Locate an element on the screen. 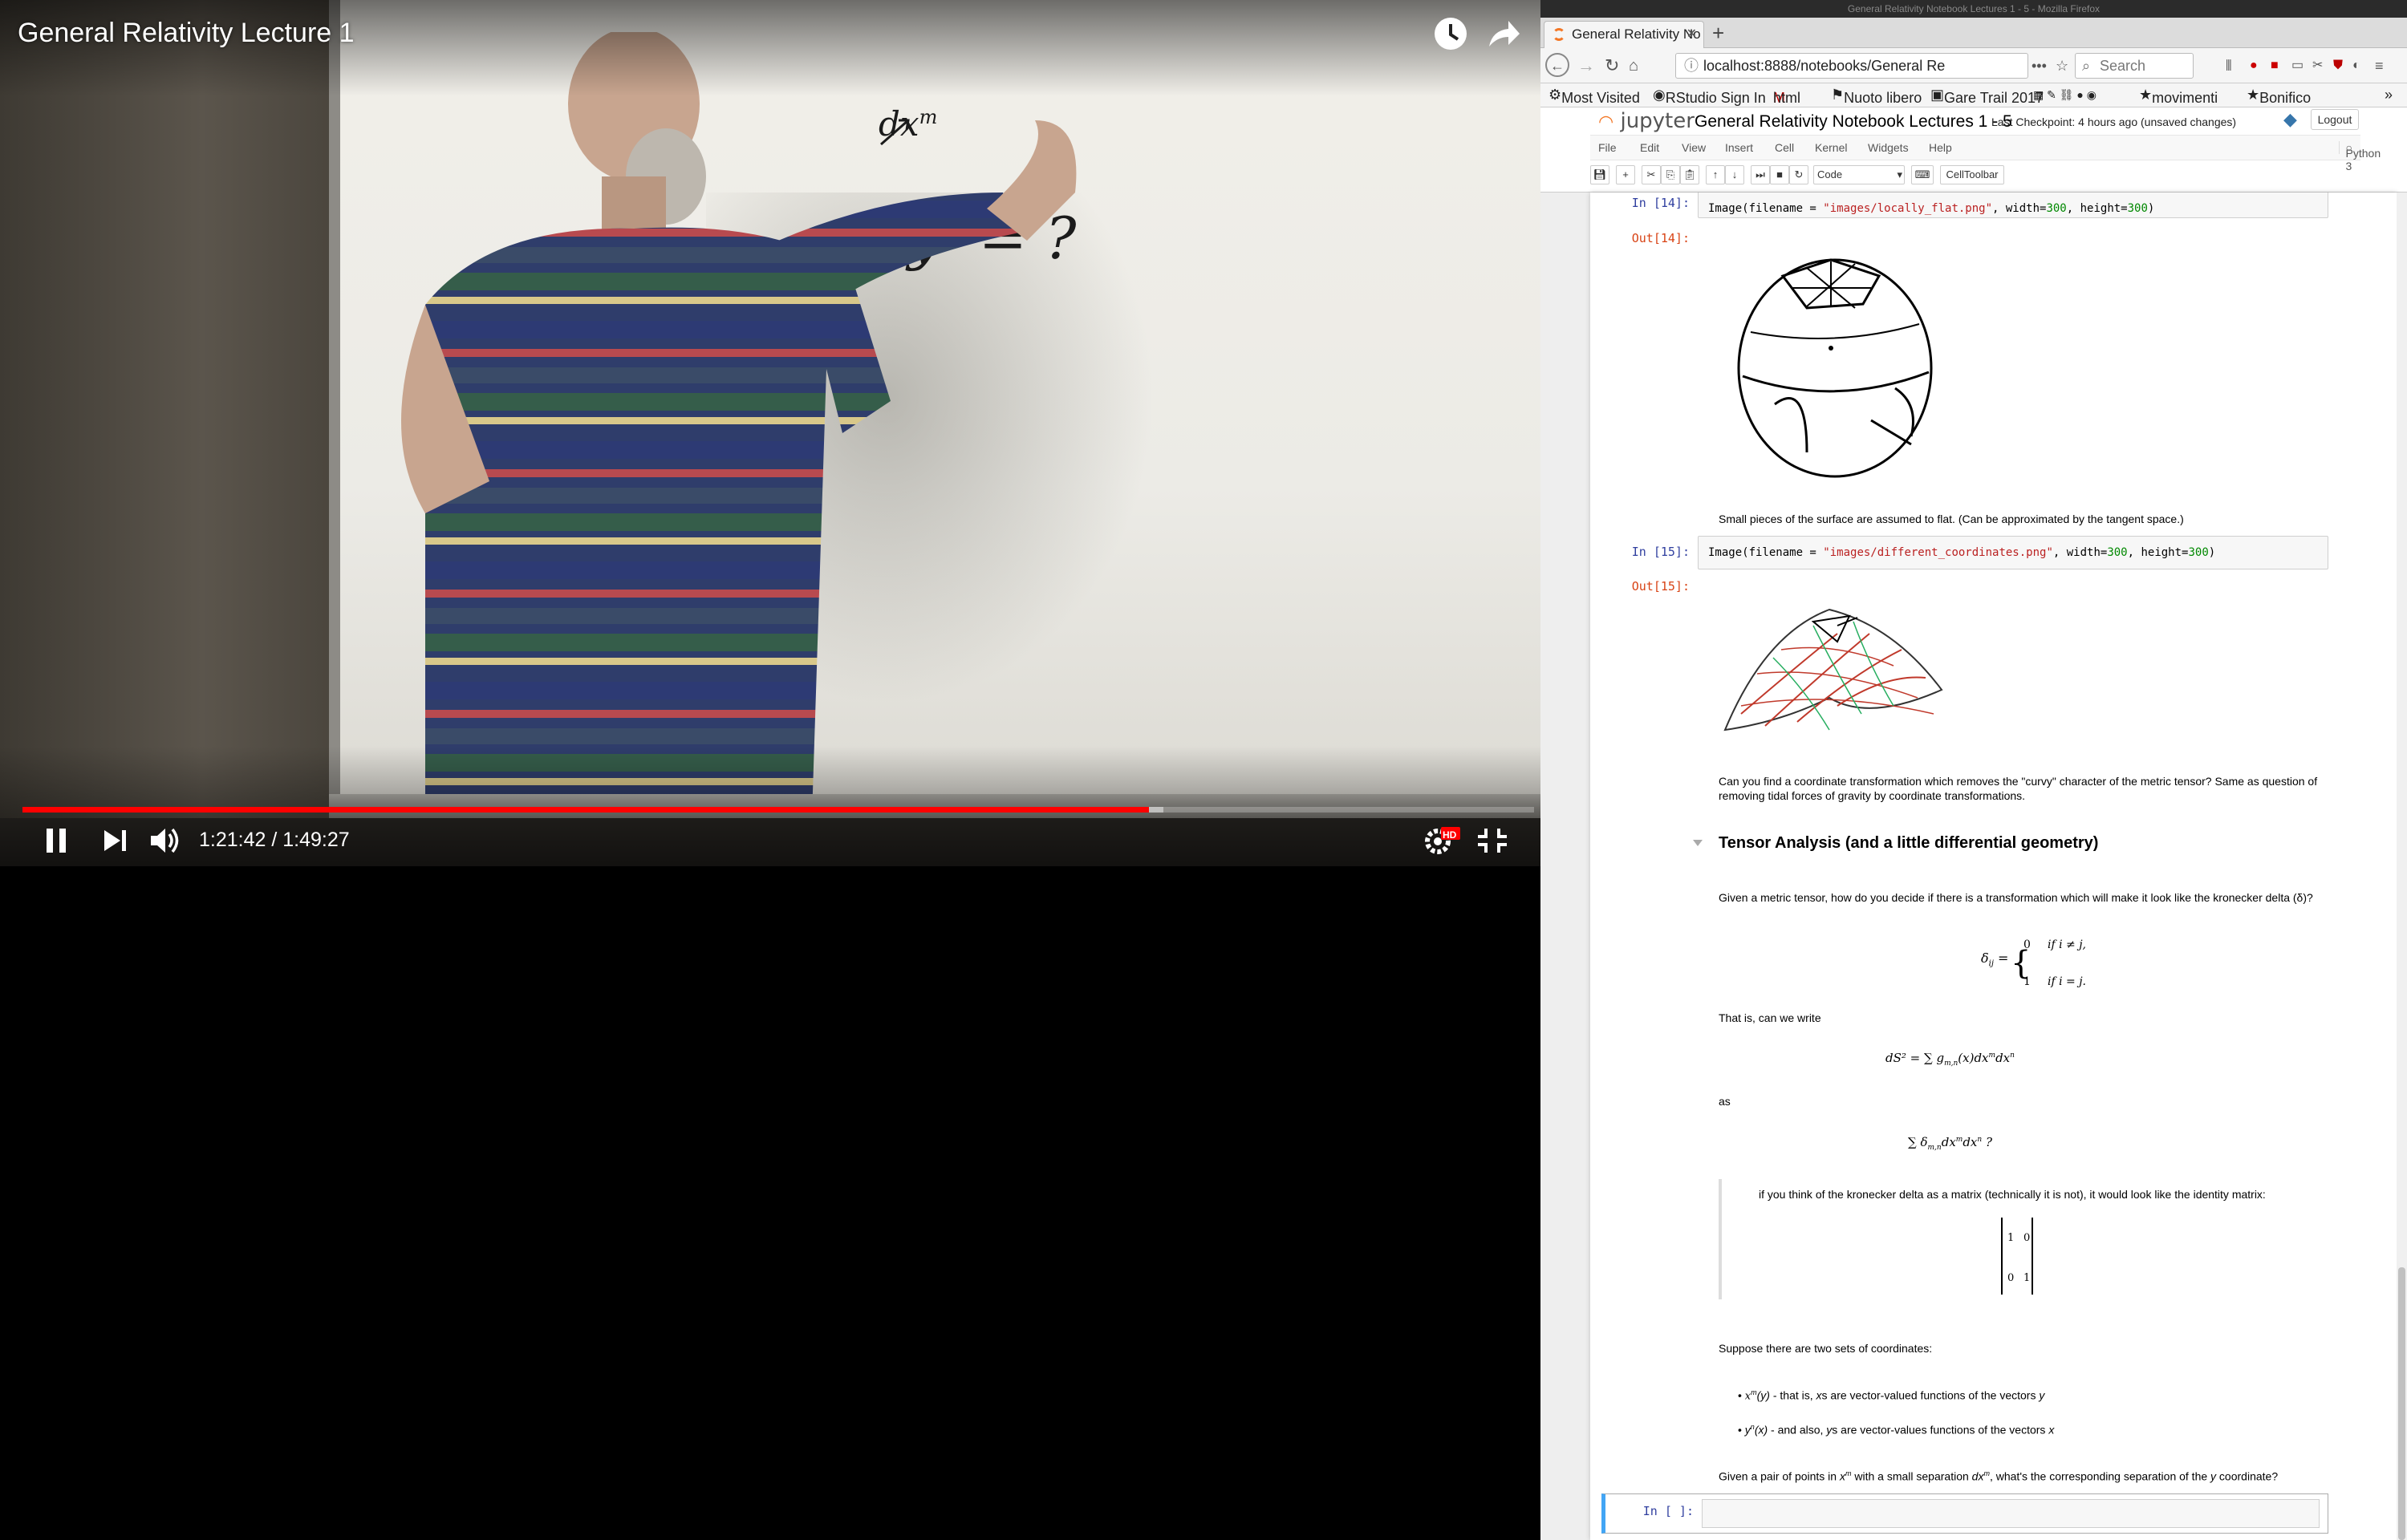 The image size is (2407, 1540). move-up-icon: ↑ is located at coordinates (1715, 174).